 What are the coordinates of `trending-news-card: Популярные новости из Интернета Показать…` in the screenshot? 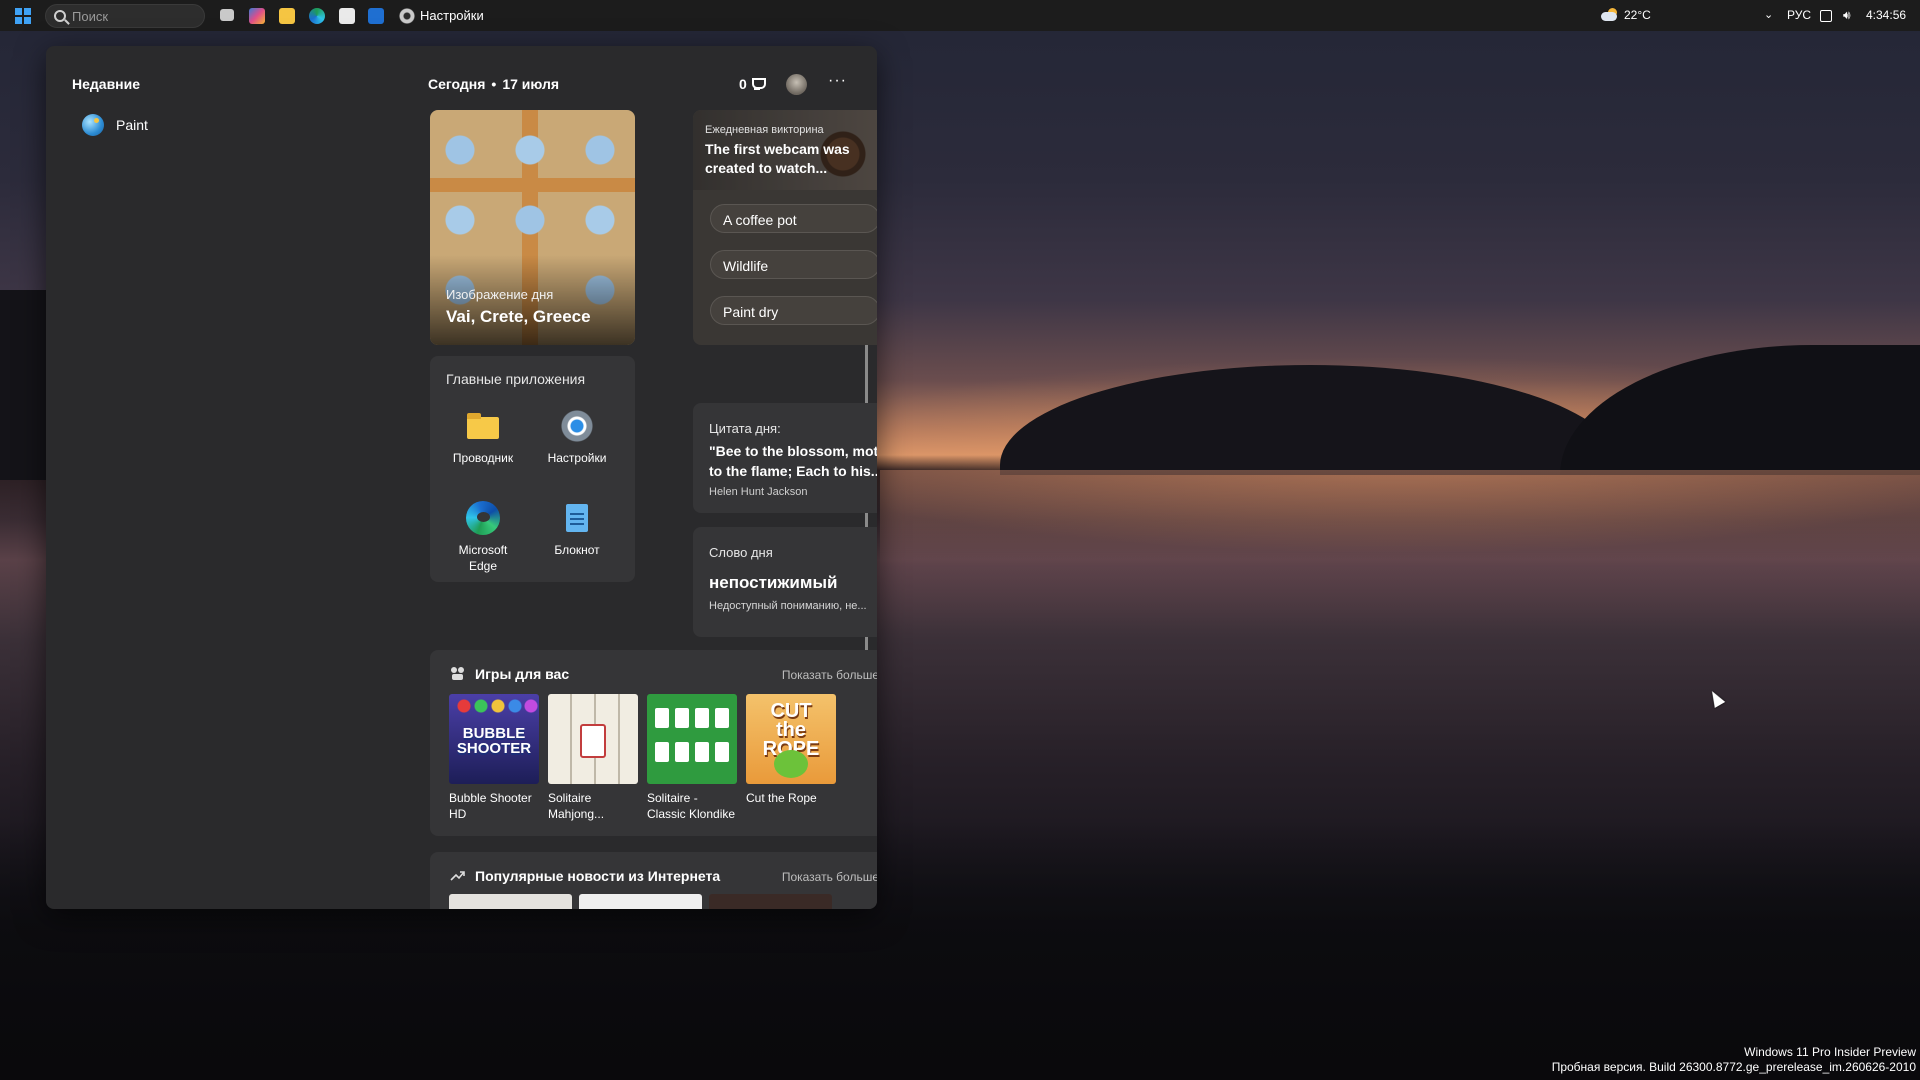 It's located at (653, 880).